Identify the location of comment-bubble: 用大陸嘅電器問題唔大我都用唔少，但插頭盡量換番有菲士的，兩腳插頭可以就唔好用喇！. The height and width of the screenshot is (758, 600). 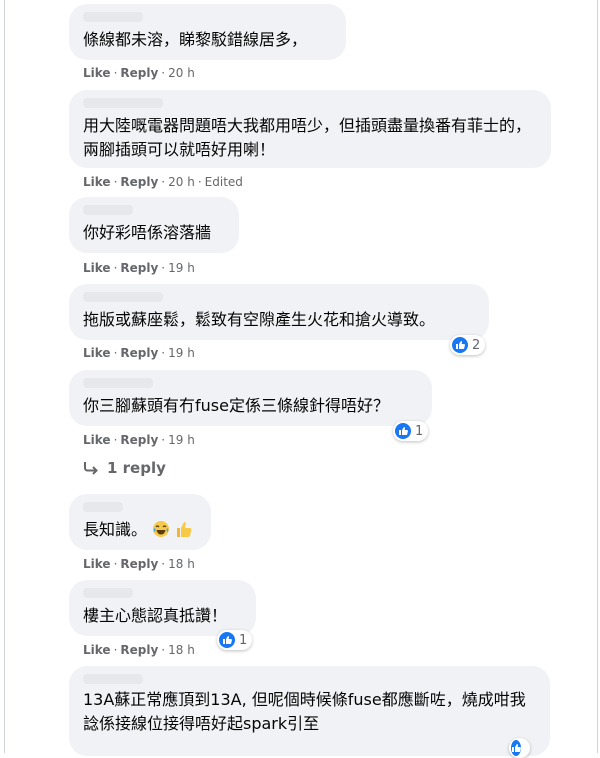
(310, 129).